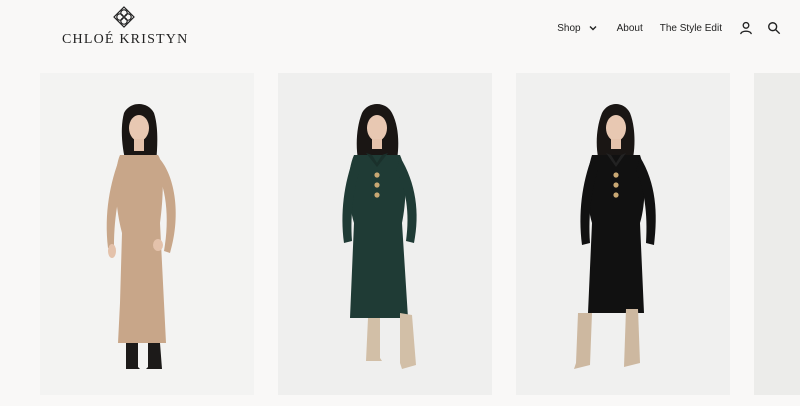 The height and width of the screenshot is (406, 800). I want to click on nav-shop-label: Shop, so click(569, 28).